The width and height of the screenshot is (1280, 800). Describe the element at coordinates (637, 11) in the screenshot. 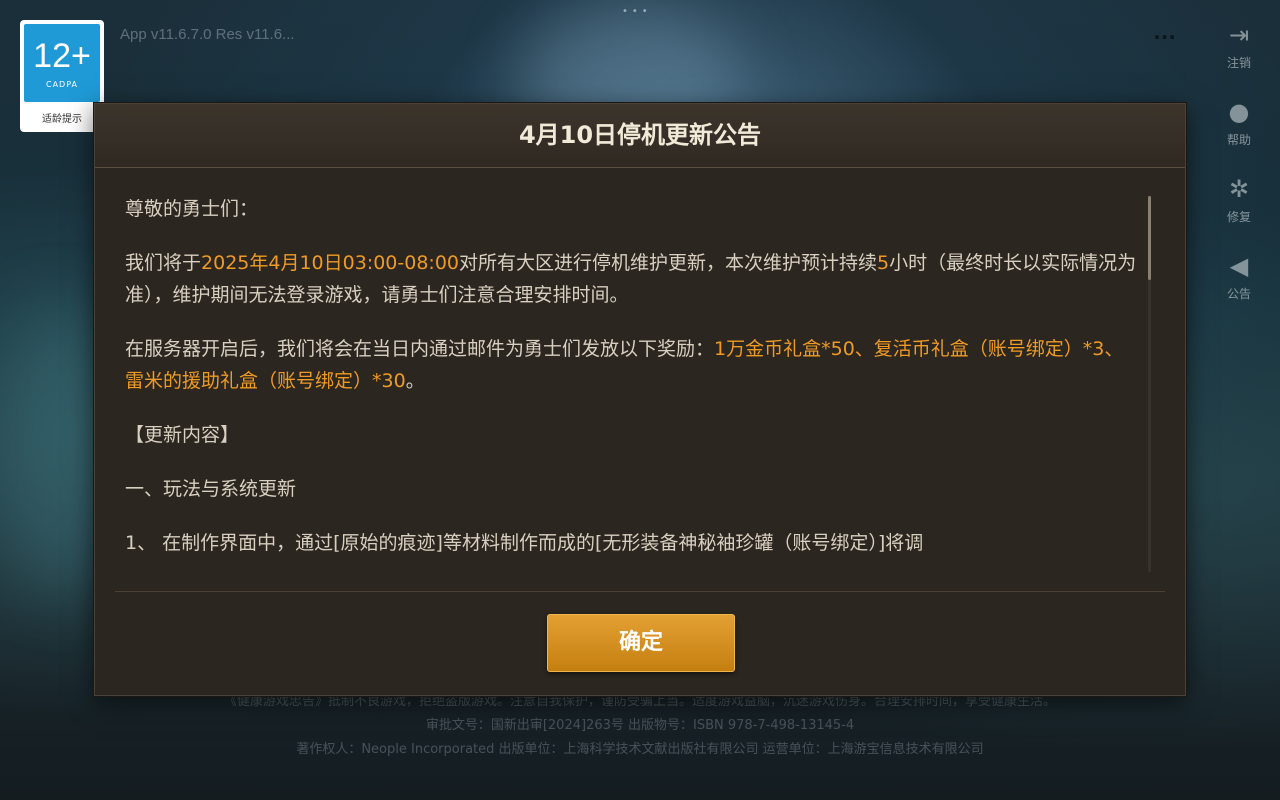

I see `more-dots-icon: •••` at that location.